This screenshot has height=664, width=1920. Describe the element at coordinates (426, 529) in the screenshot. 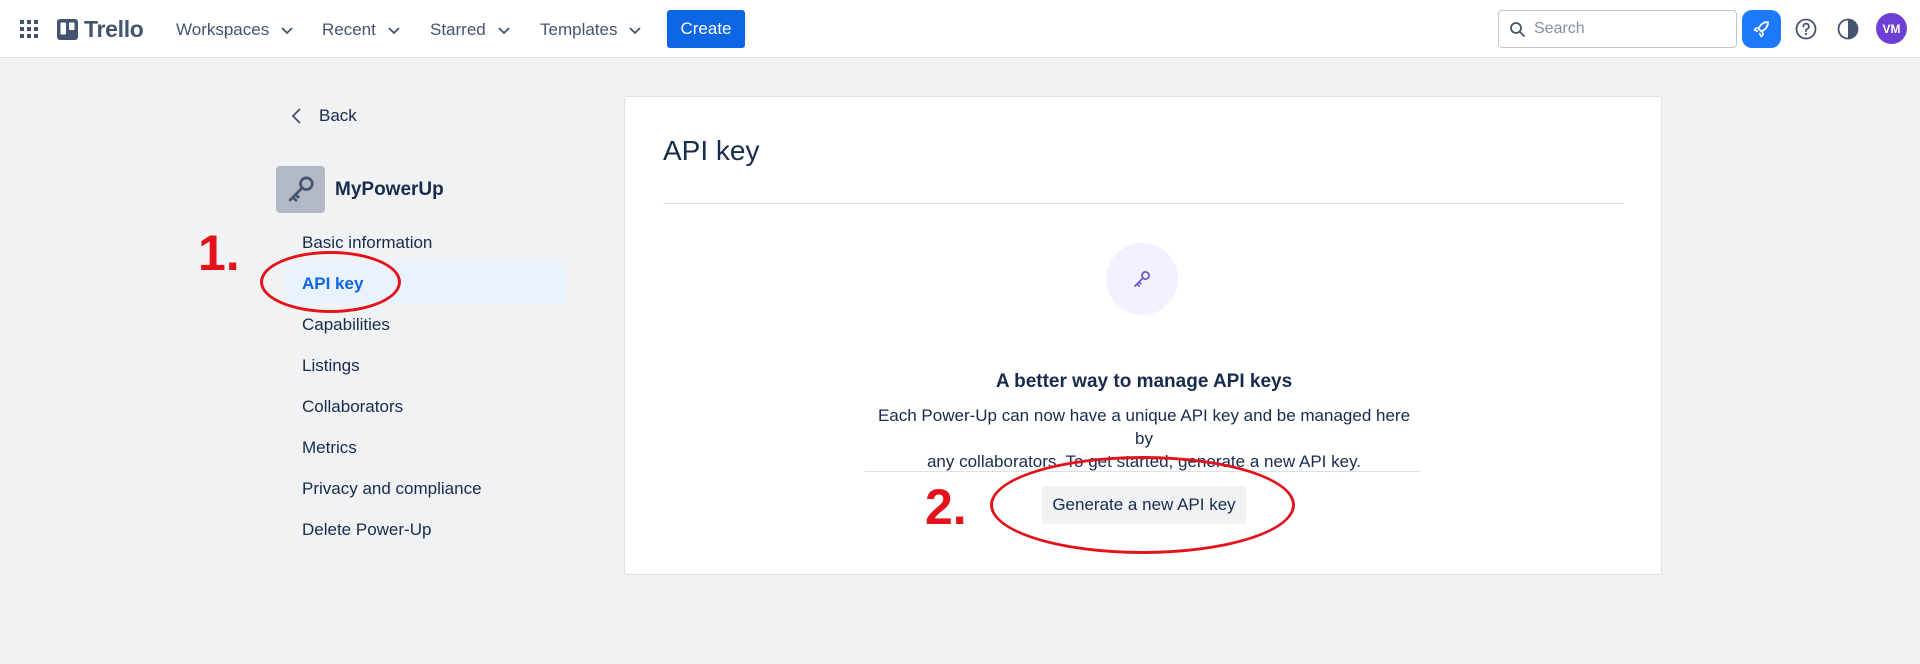

I see `sidebar-item-delete-power-up: Delete Power-Up` at that location.